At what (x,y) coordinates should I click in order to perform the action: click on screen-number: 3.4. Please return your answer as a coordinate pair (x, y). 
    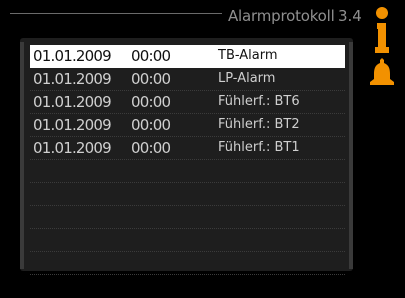
    Looking at the image, I should click on (350, 16).